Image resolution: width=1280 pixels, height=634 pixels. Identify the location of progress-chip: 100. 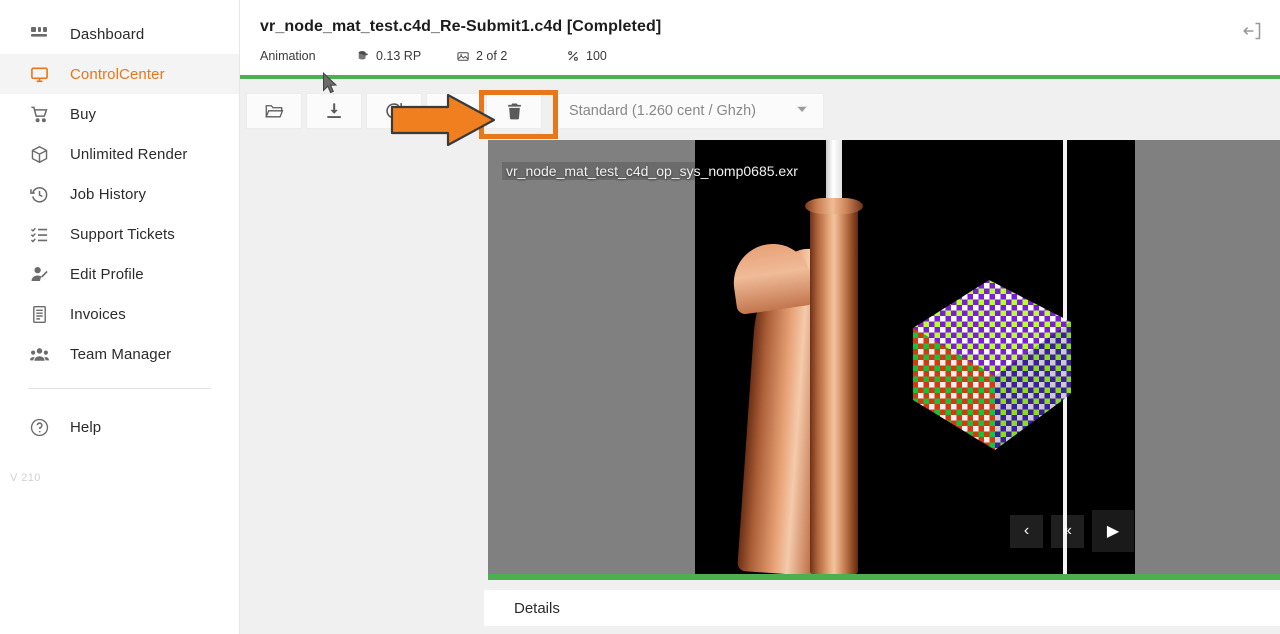
(586, 56).